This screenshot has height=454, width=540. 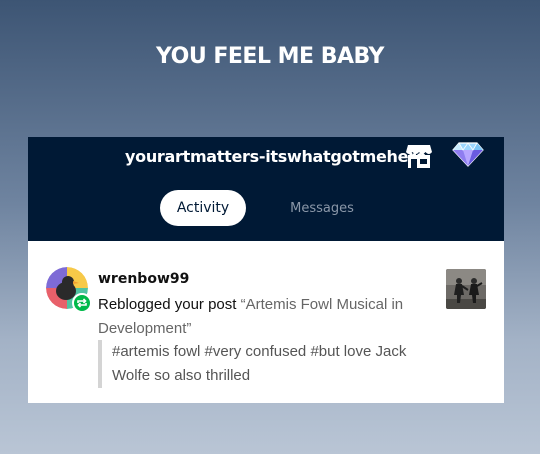 I want to click on meme-caption: YOU FEEL ME BABY, so click(x=270, y=56).